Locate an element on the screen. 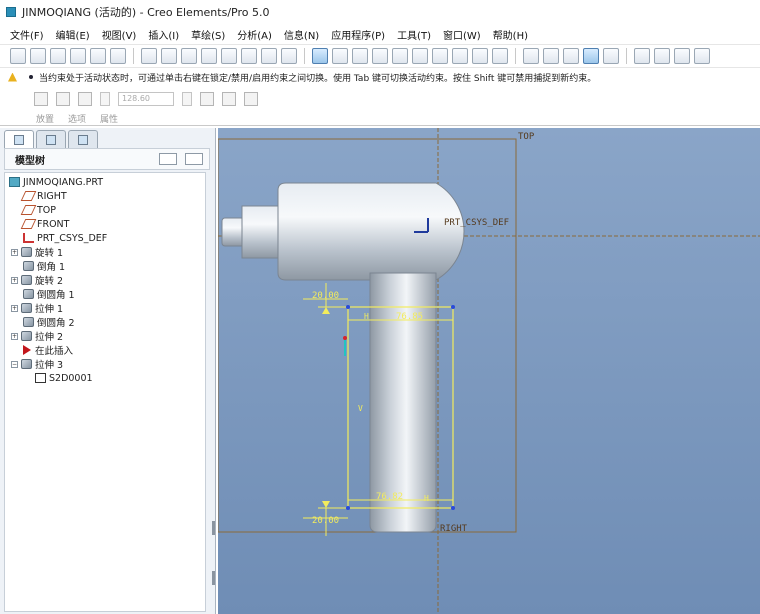  enhanced-realism-icon is located at coordinates (611, 56).